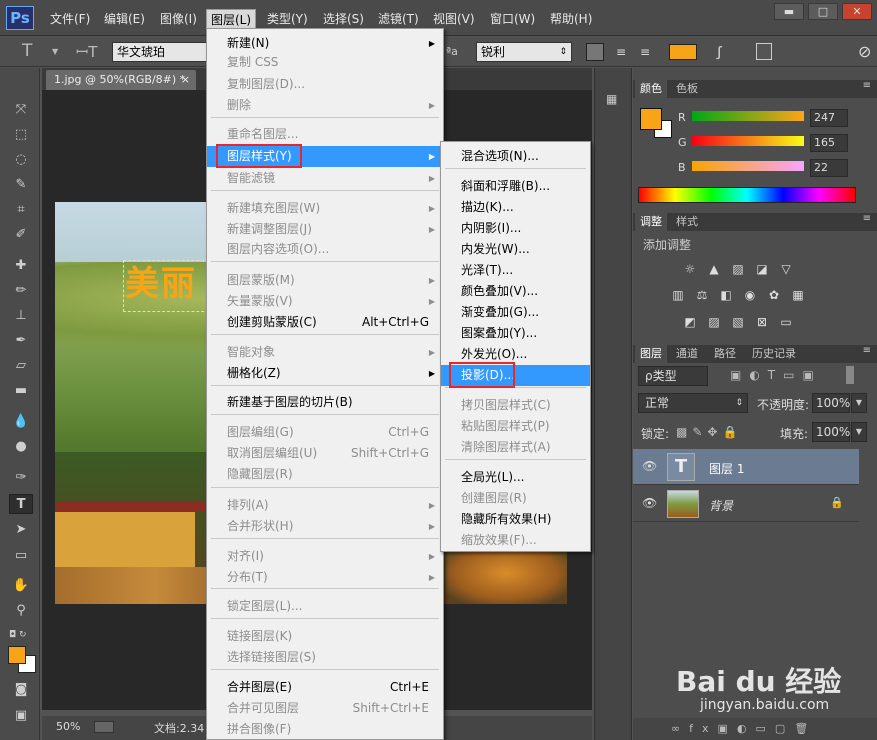  What do you see at coordinates (726, 468) in the screenshot?
I see `layer-name: 图层 1` at bounding box center [726, 468].